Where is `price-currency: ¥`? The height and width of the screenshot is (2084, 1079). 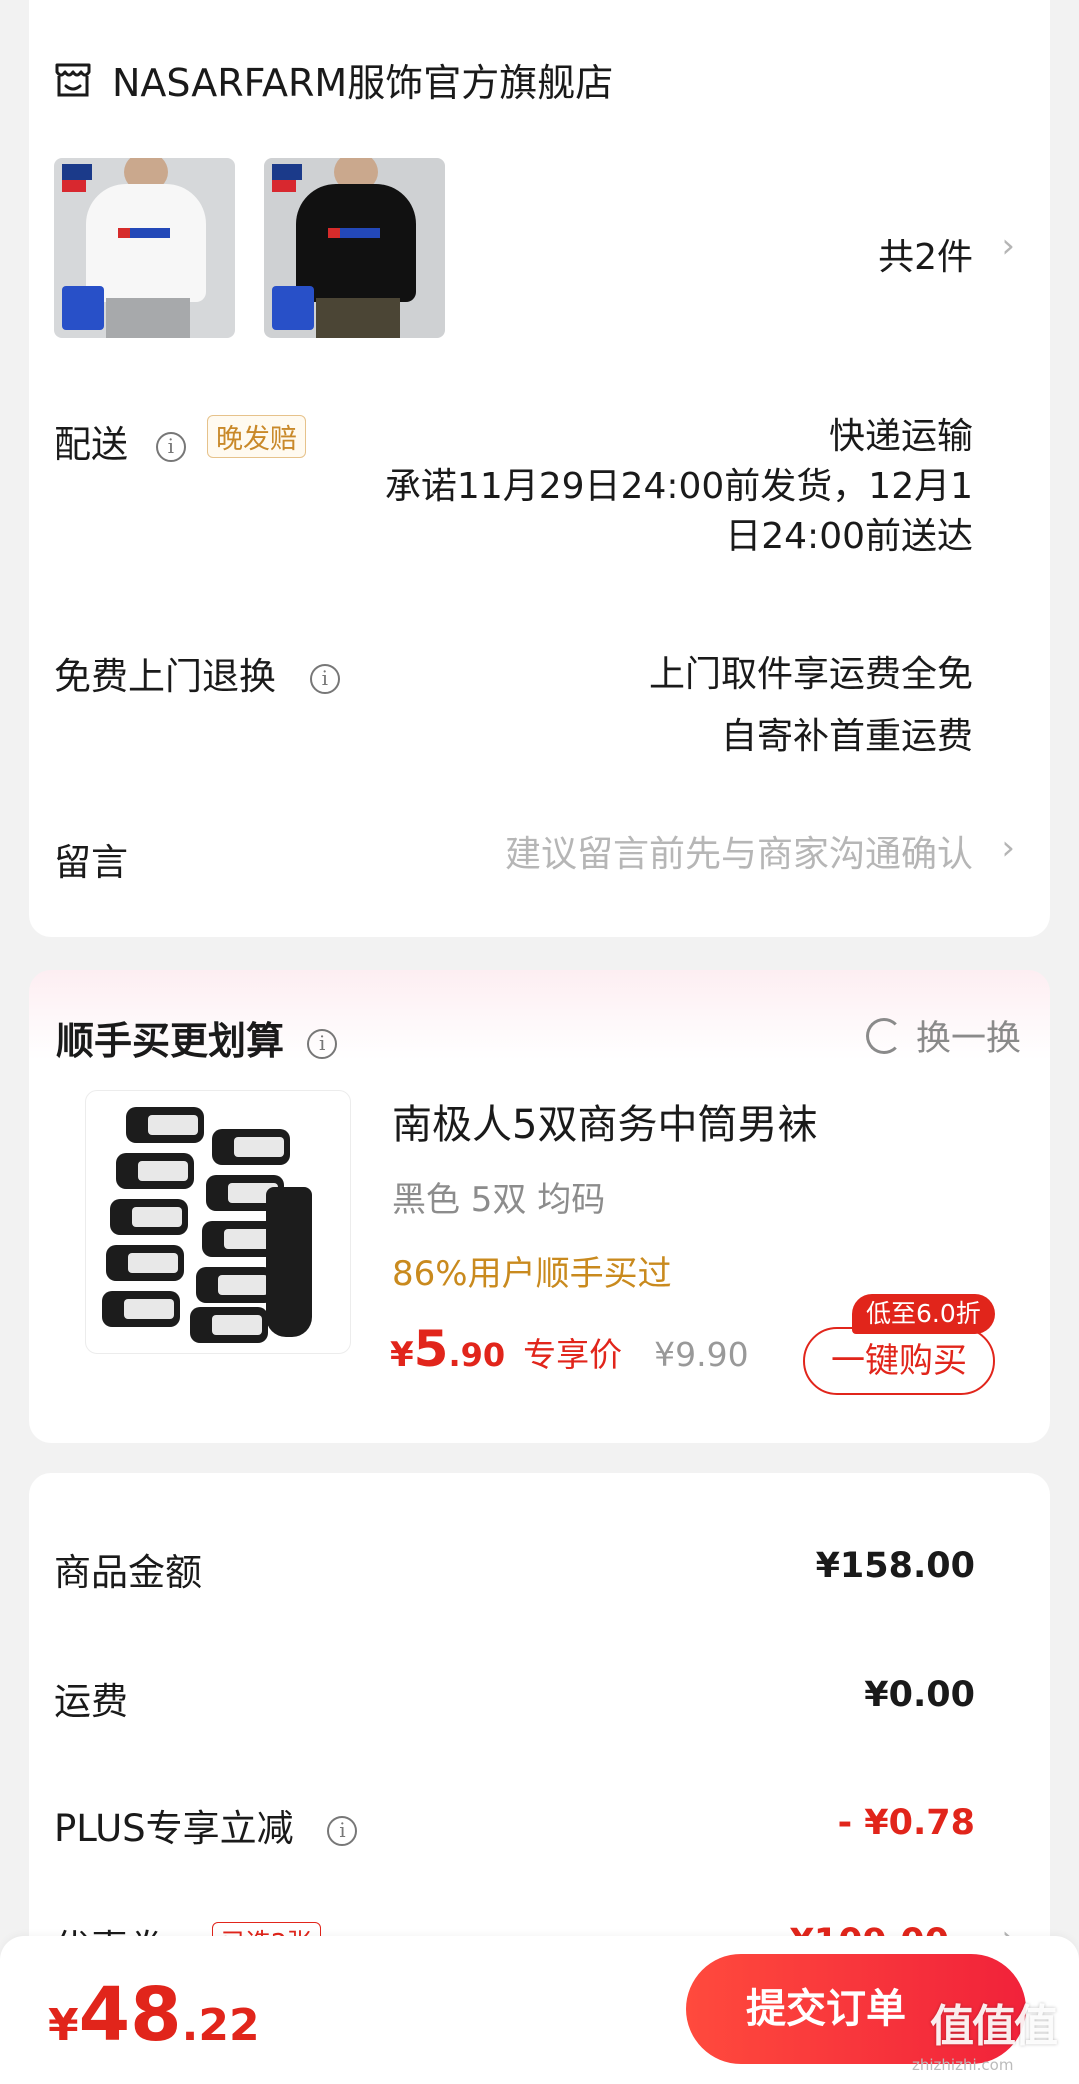 price-currency: ¥ is located at coordinates (402, 1355).